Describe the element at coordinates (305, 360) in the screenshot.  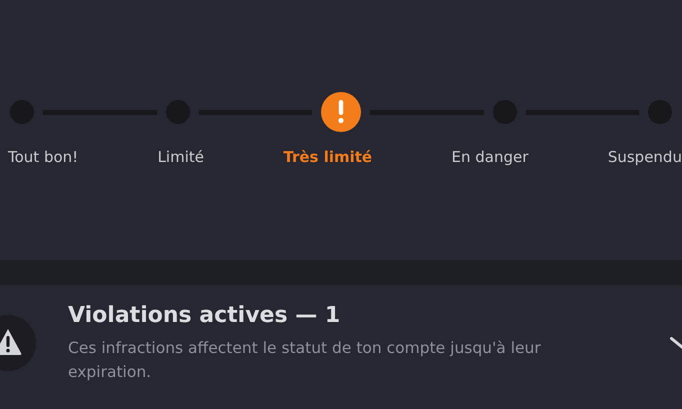
I see `section-description: Ces infractions affectent le statut de ton compte jusqu'à leur expiration.` at that location.